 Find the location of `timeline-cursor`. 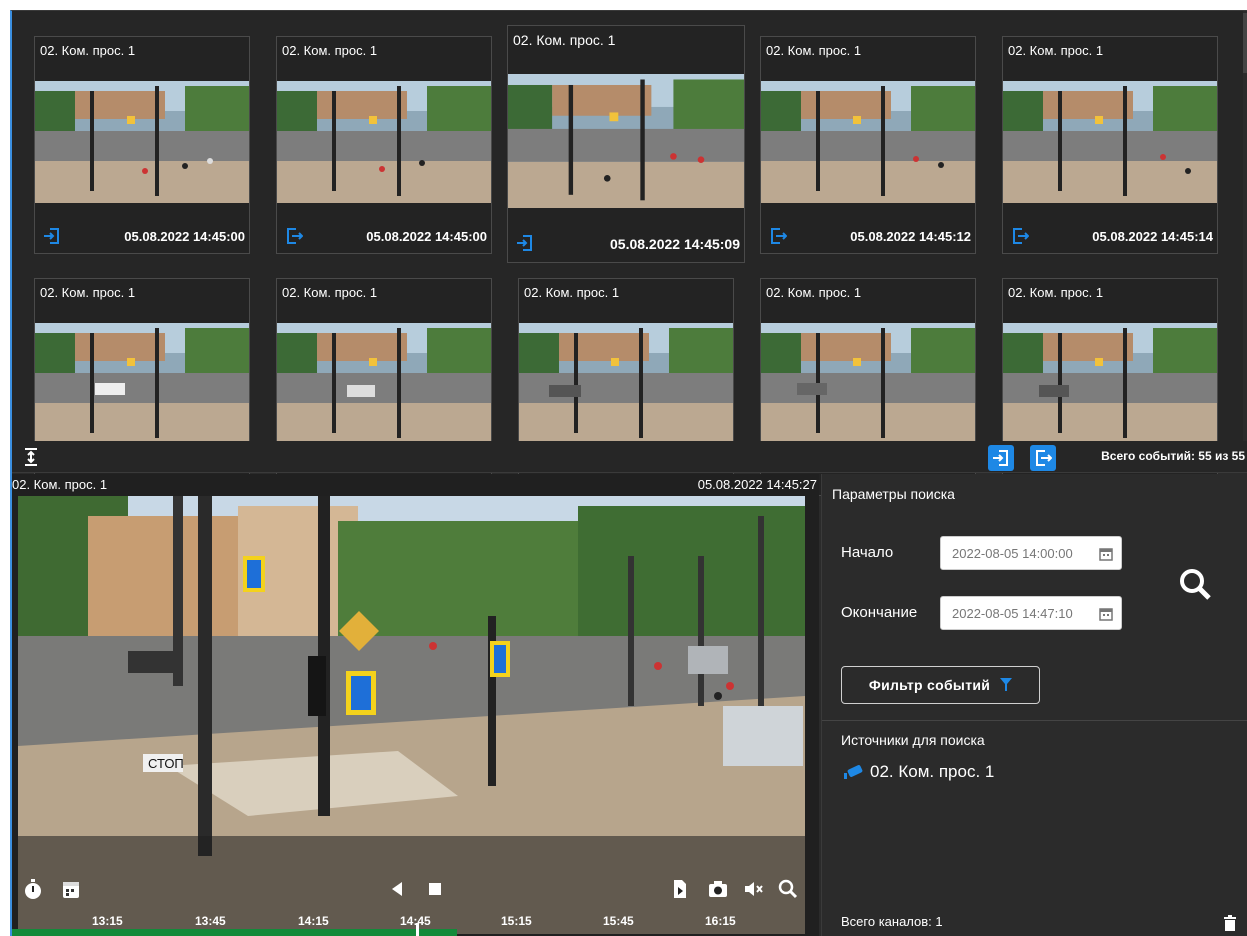

timeline-cursor is located at coordinates (417, 929).